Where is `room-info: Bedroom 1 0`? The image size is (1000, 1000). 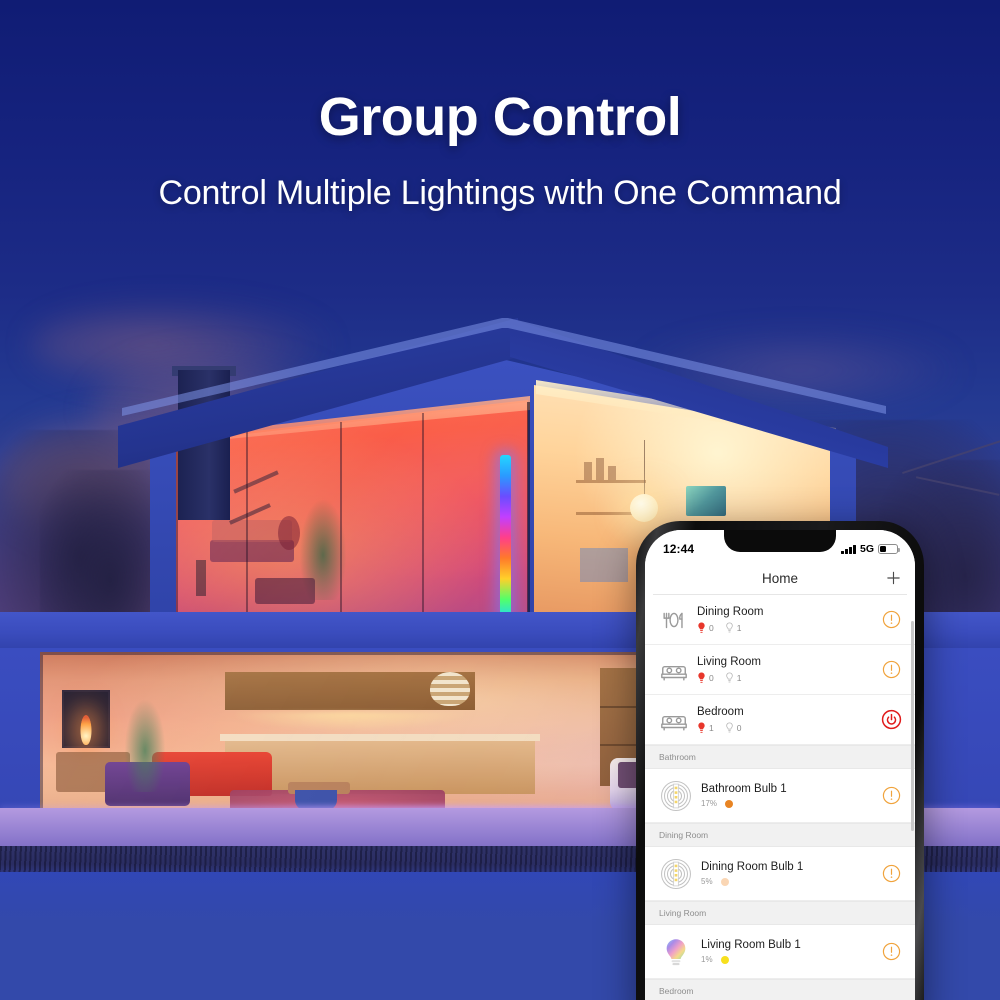 room-info: Bedroom 1 0 is located at coordinates (785, 719).